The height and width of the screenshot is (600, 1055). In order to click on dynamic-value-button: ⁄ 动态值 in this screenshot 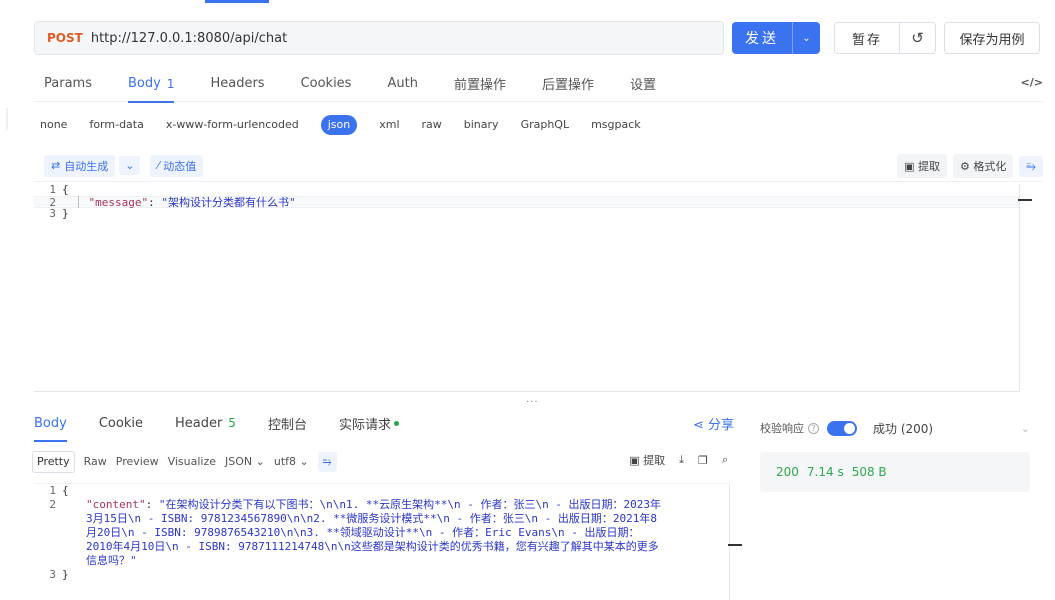, I will do `click(177, 165)`.